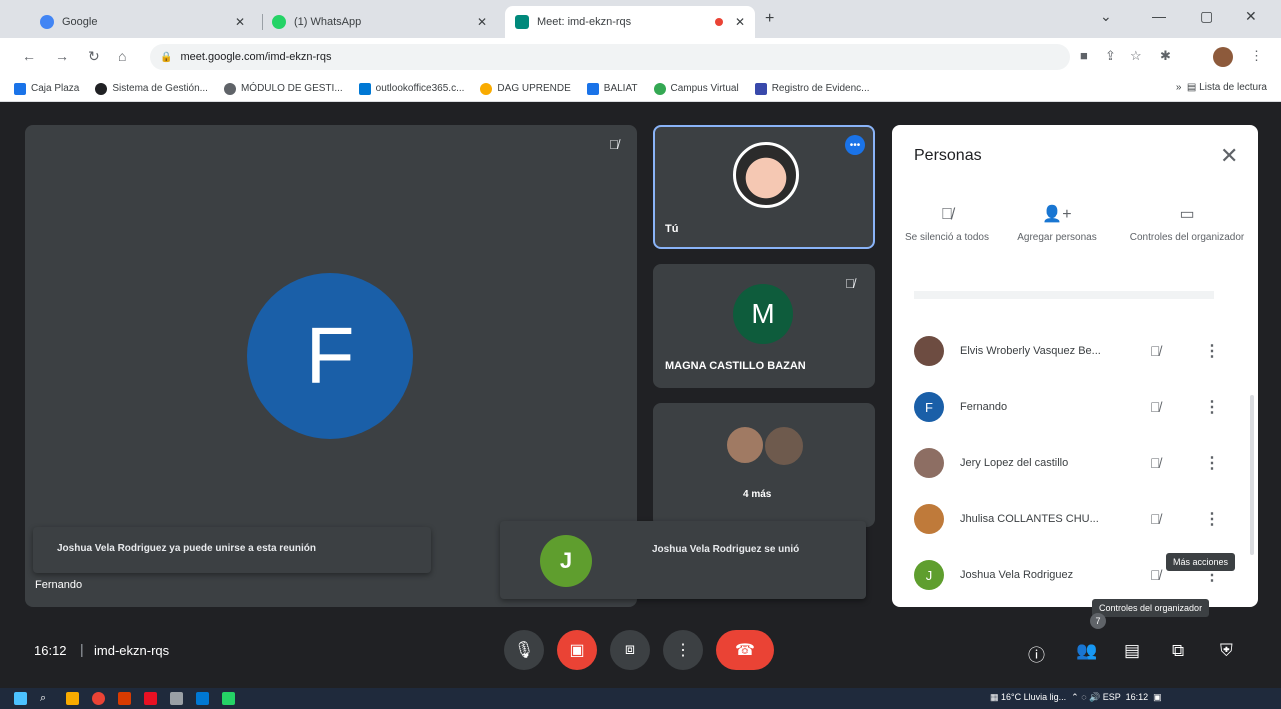  Describe the element at coordinates (948, 155) in the screenshot. I see `panel-title: Personas` at that location.